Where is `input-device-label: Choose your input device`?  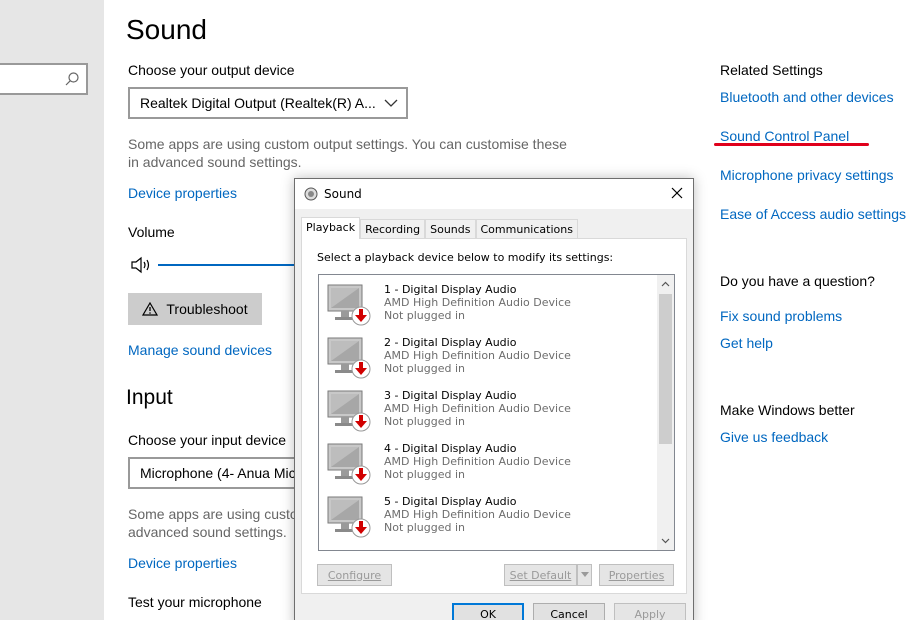
input-device-label: Choose your input device is located at coordinates (207, 440).